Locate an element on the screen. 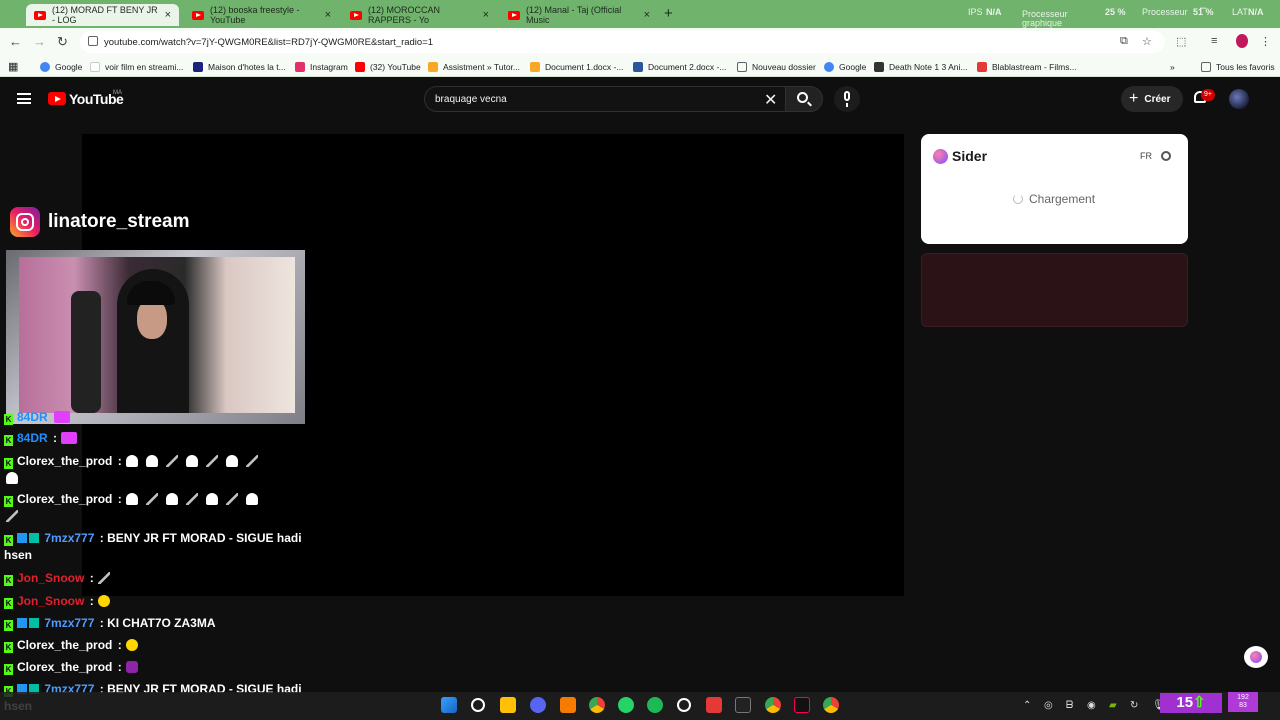 Image resolution: width=1280 pixels, height=720 pixels. site-info-icon is located at coordinates (93, 41).